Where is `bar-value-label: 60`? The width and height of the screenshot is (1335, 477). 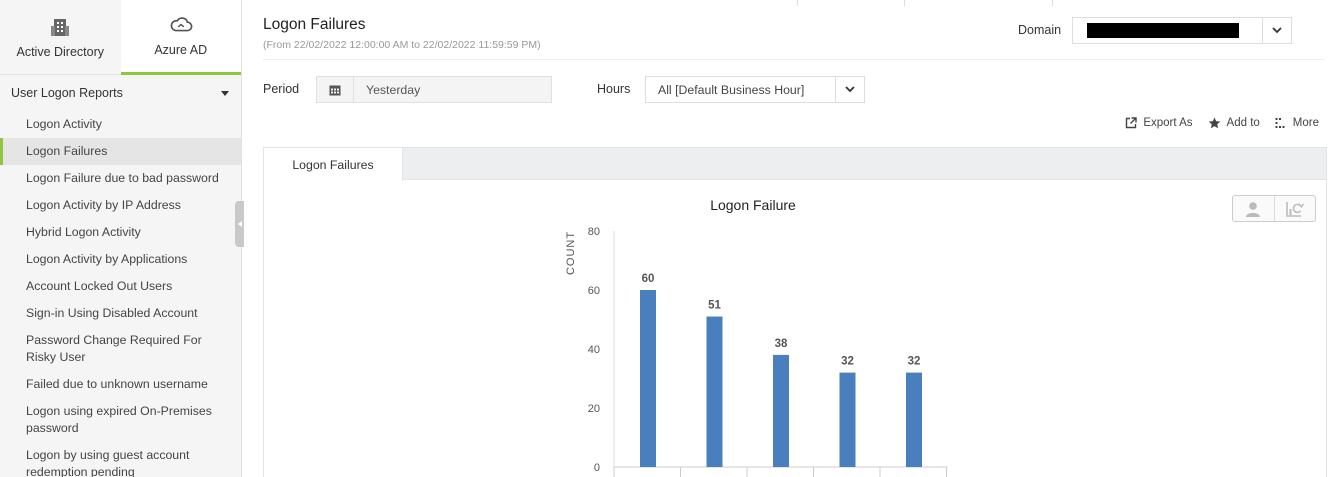
bar-value-label: 60 is located at coordinates (648, 279).